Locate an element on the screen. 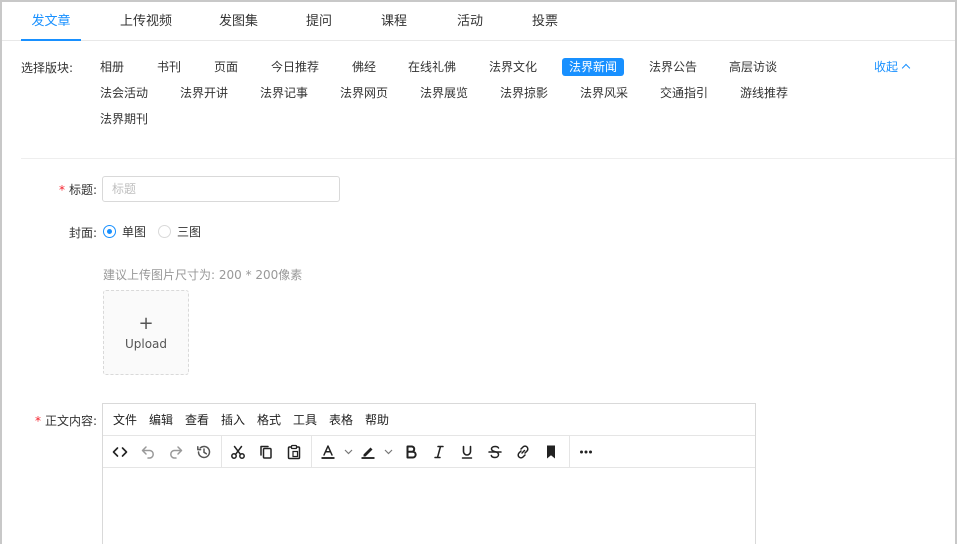 Image resolution: width=957 pixels, height=544 pixels. section-item: 法界记事 is located at coordinates (284, 93).